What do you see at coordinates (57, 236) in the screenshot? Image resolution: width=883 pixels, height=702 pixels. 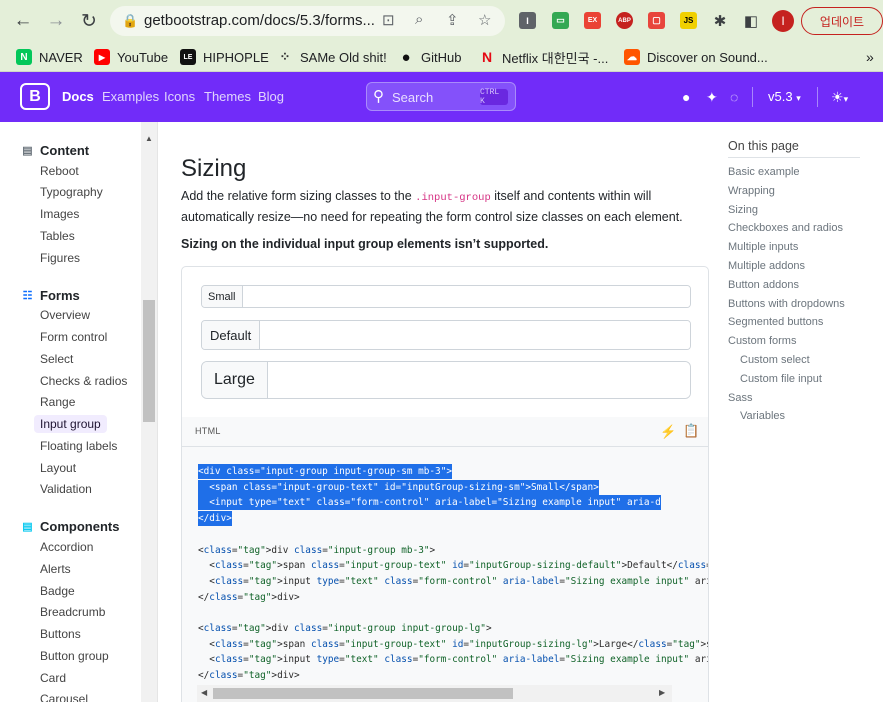 I see `sidebar-item-tables: Tables` at bounding box center [57, 236].